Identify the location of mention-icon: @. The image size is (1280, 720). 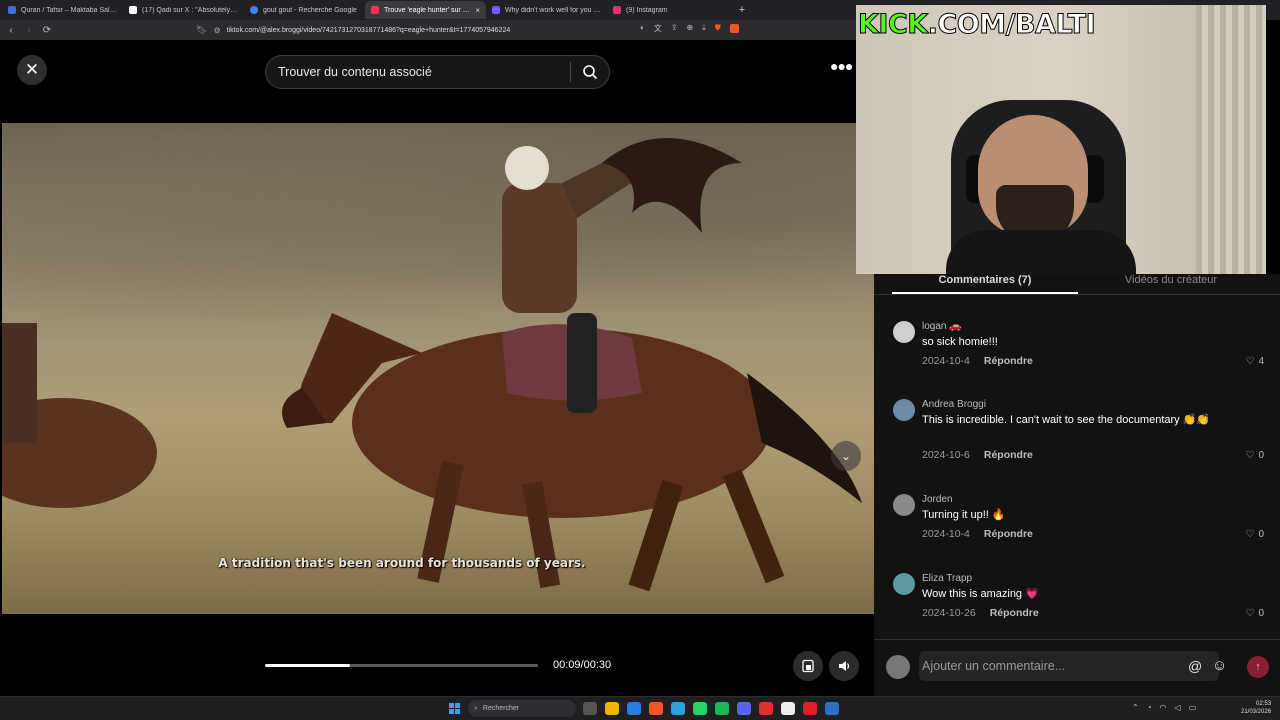
(1195, 666).